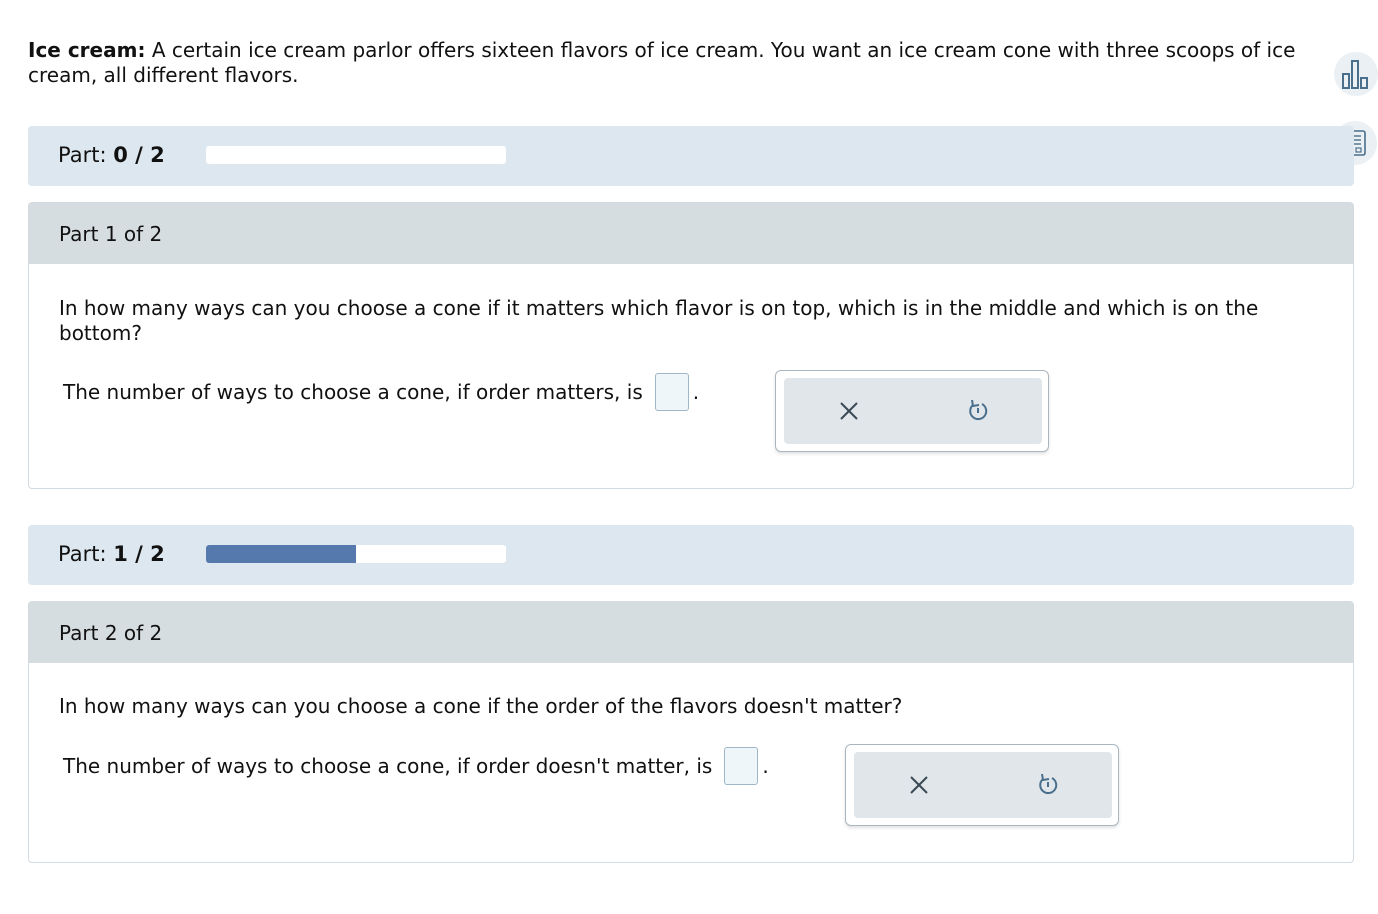 This screenshot has width=1378, height=914. I want to click on part-1-clear-button, so click(849, 411).